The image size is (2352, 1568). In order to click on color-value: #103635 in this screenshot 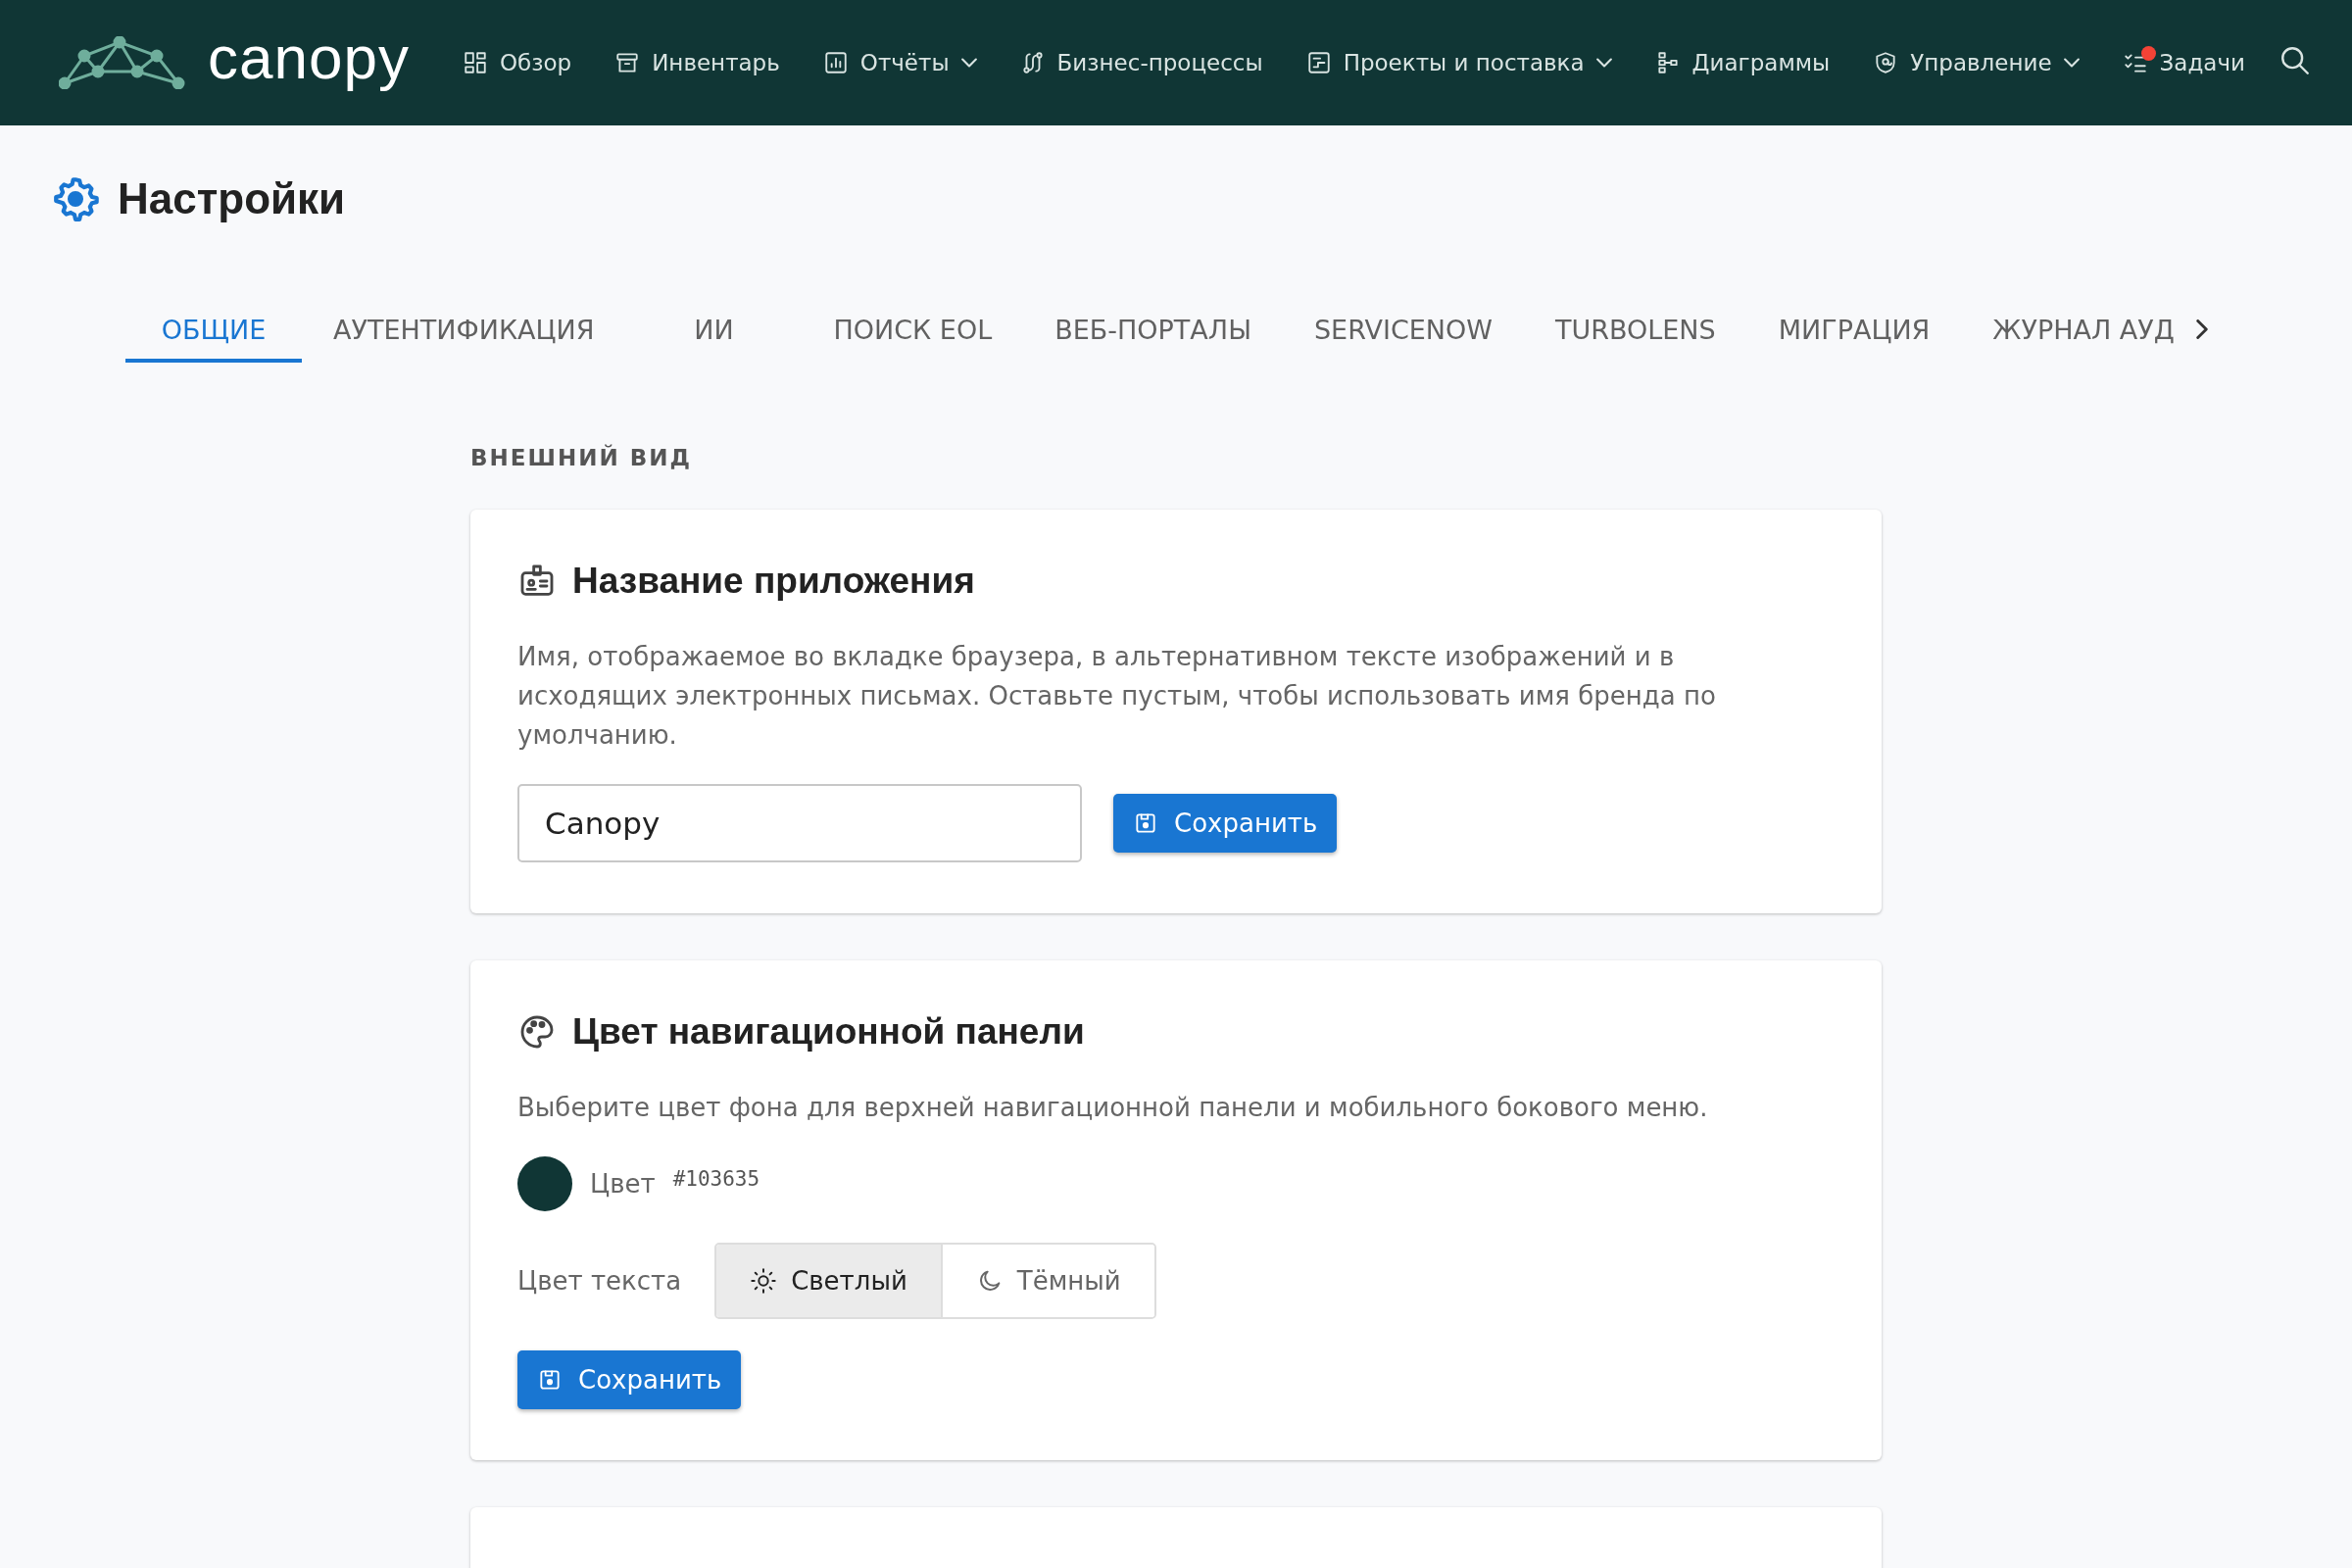, I will do `click(716, 1179)`.